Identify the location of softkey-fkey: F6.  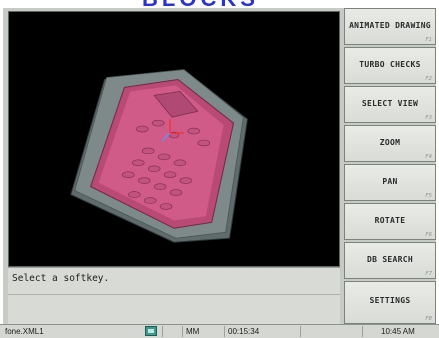
(428, 235).